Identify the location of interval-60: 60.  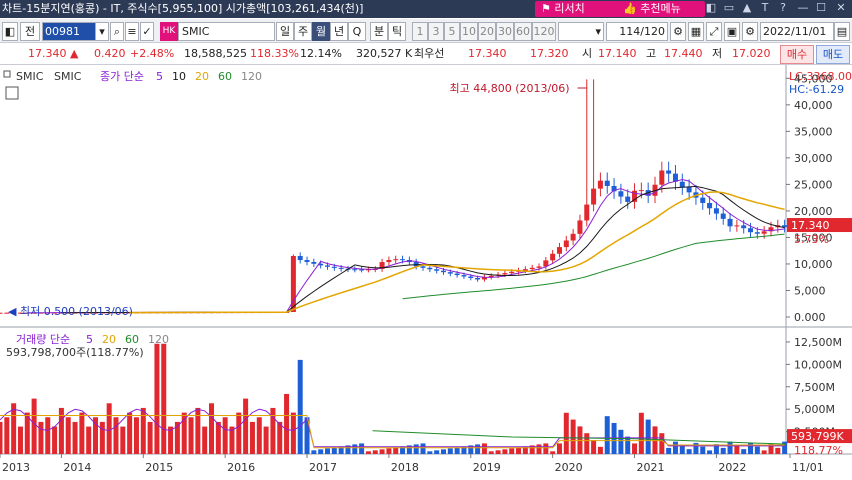
(523, 31).